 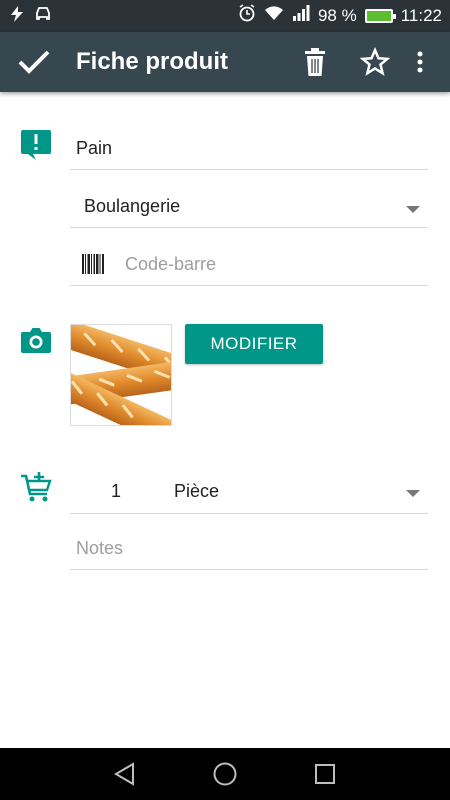 I want to click on signal-icon, so click(x=301, y=15).